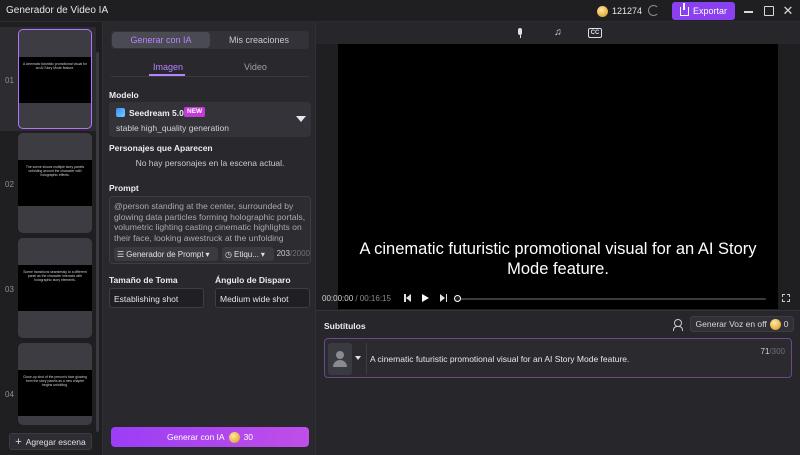 Image resolution: width=800 pixels, height=455 pixels. What do you see at coordinates (172, 128) in the screenshot?
I see `model-description: stable high_quality generation` at bounding box center [172, 128].